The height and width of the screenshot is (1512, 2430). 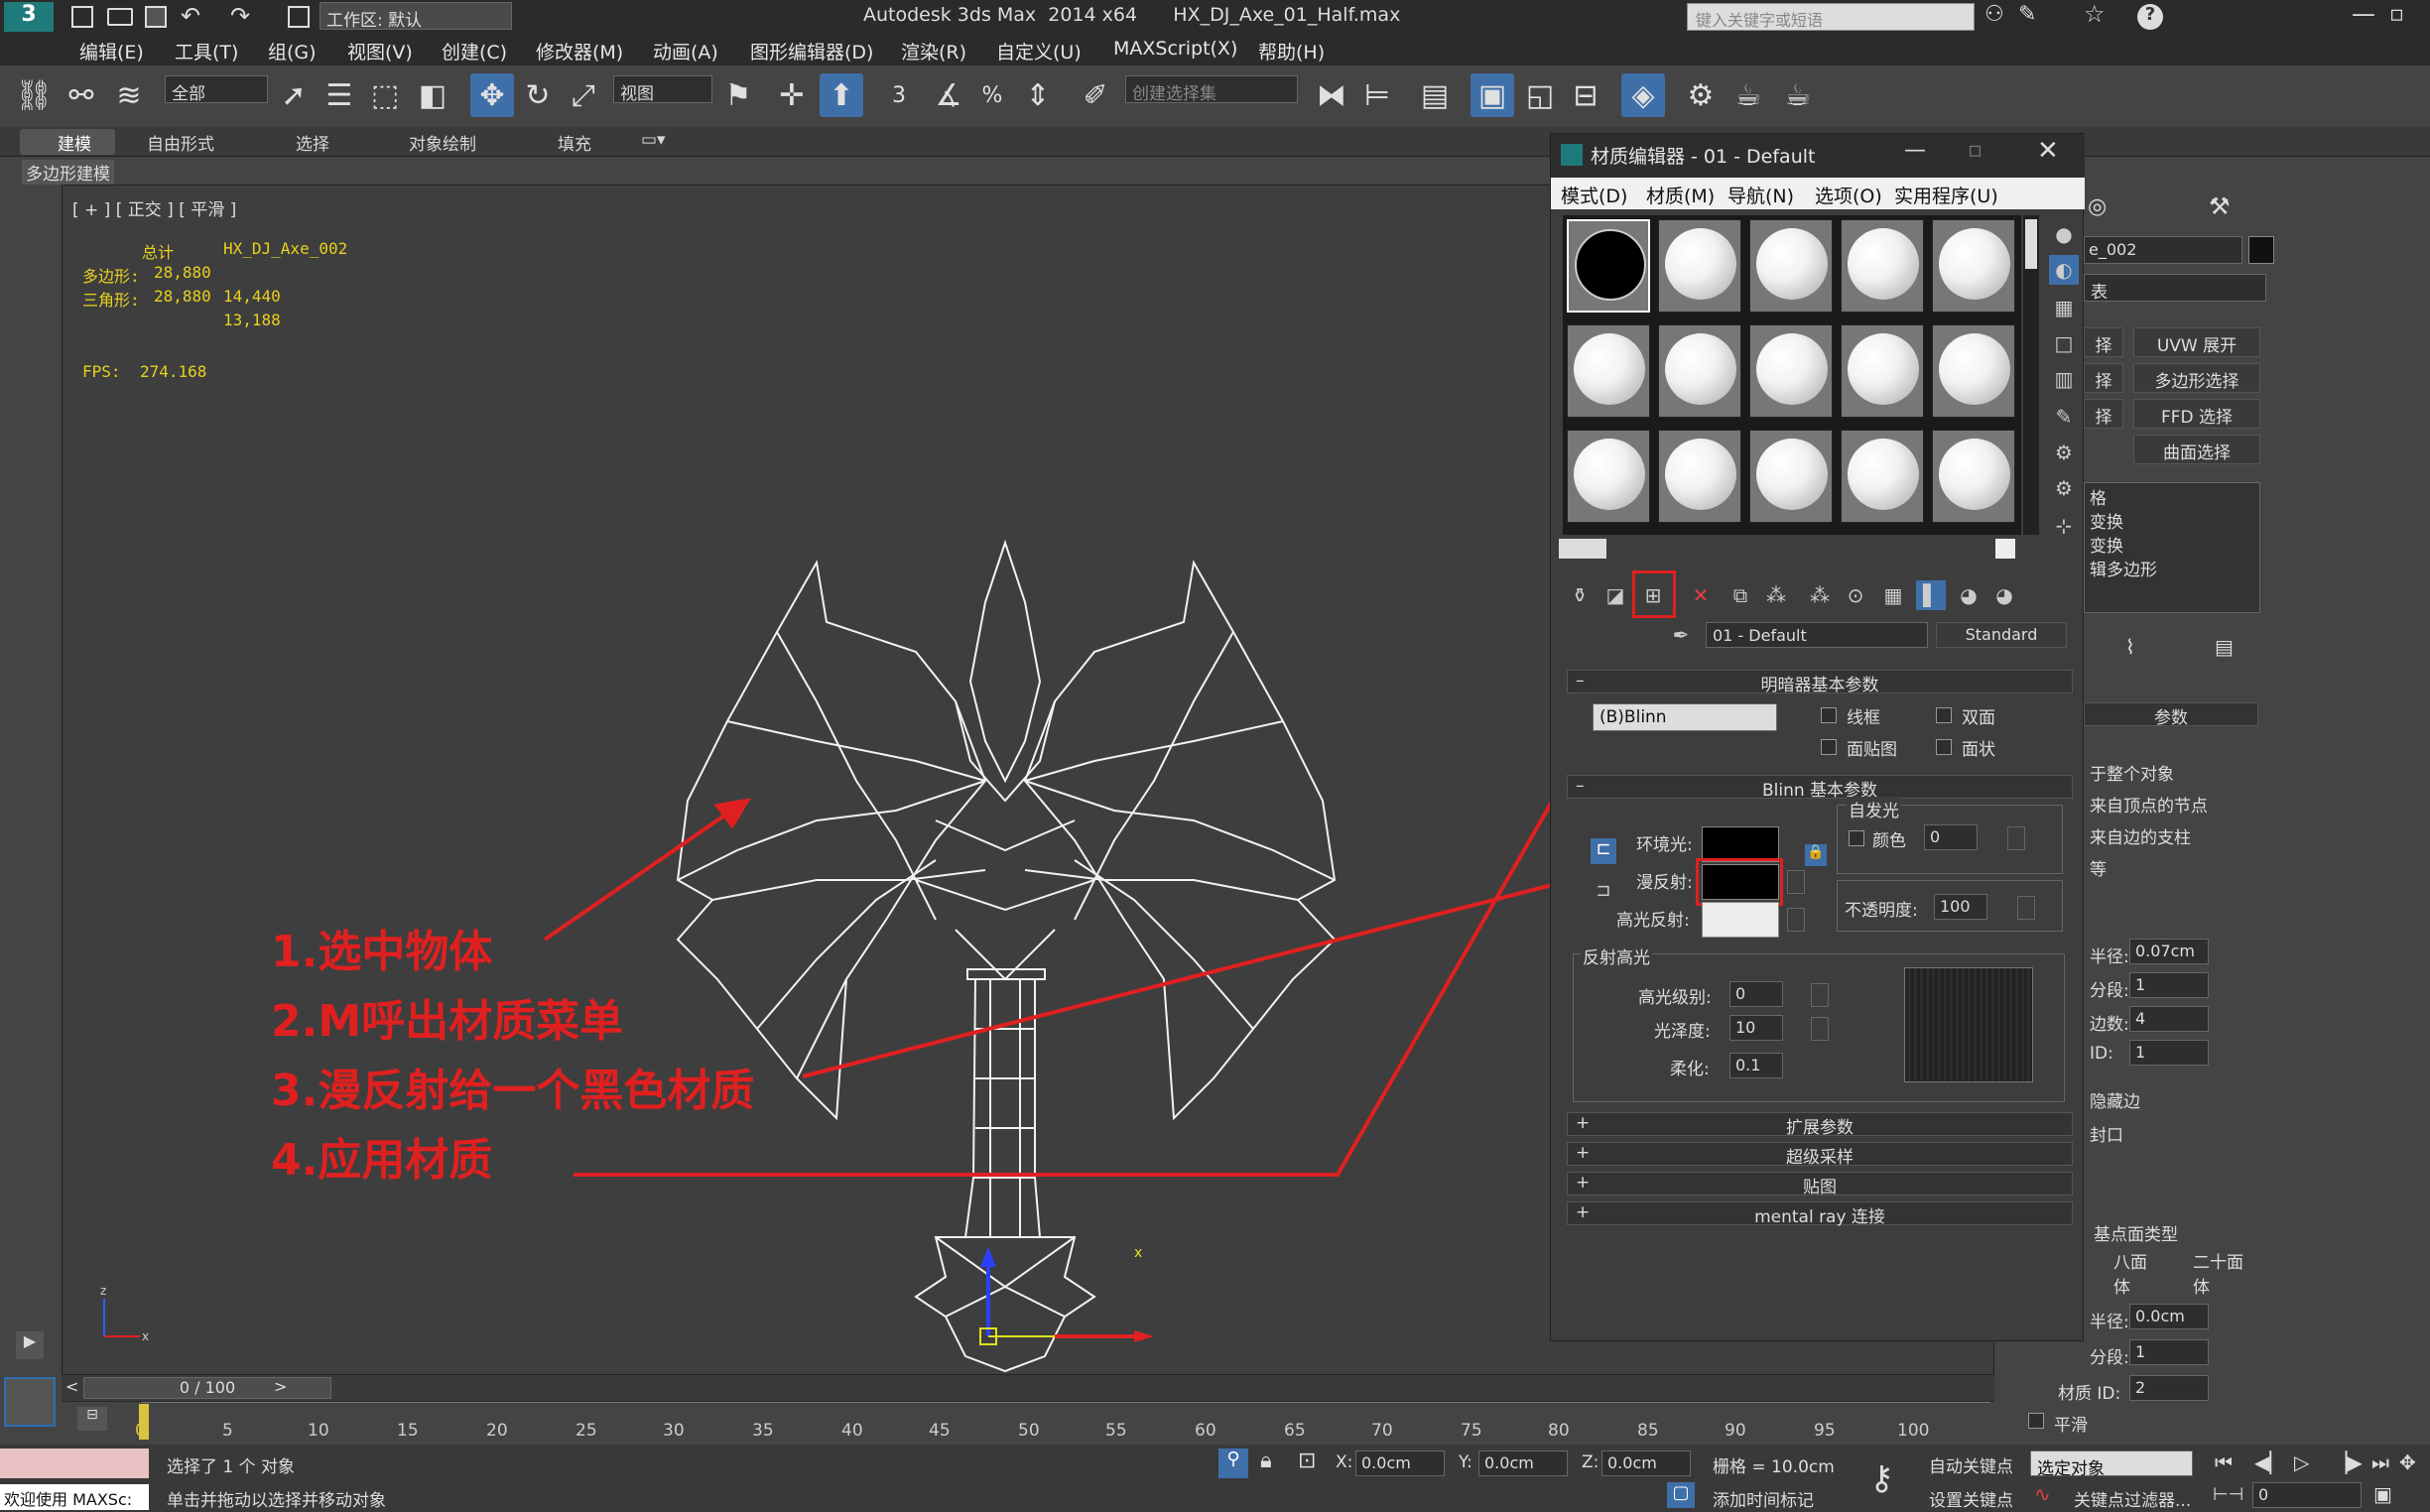 I want to click on key-selection-set-dropdown: 选定对象, so click(x=2111, y=1464).